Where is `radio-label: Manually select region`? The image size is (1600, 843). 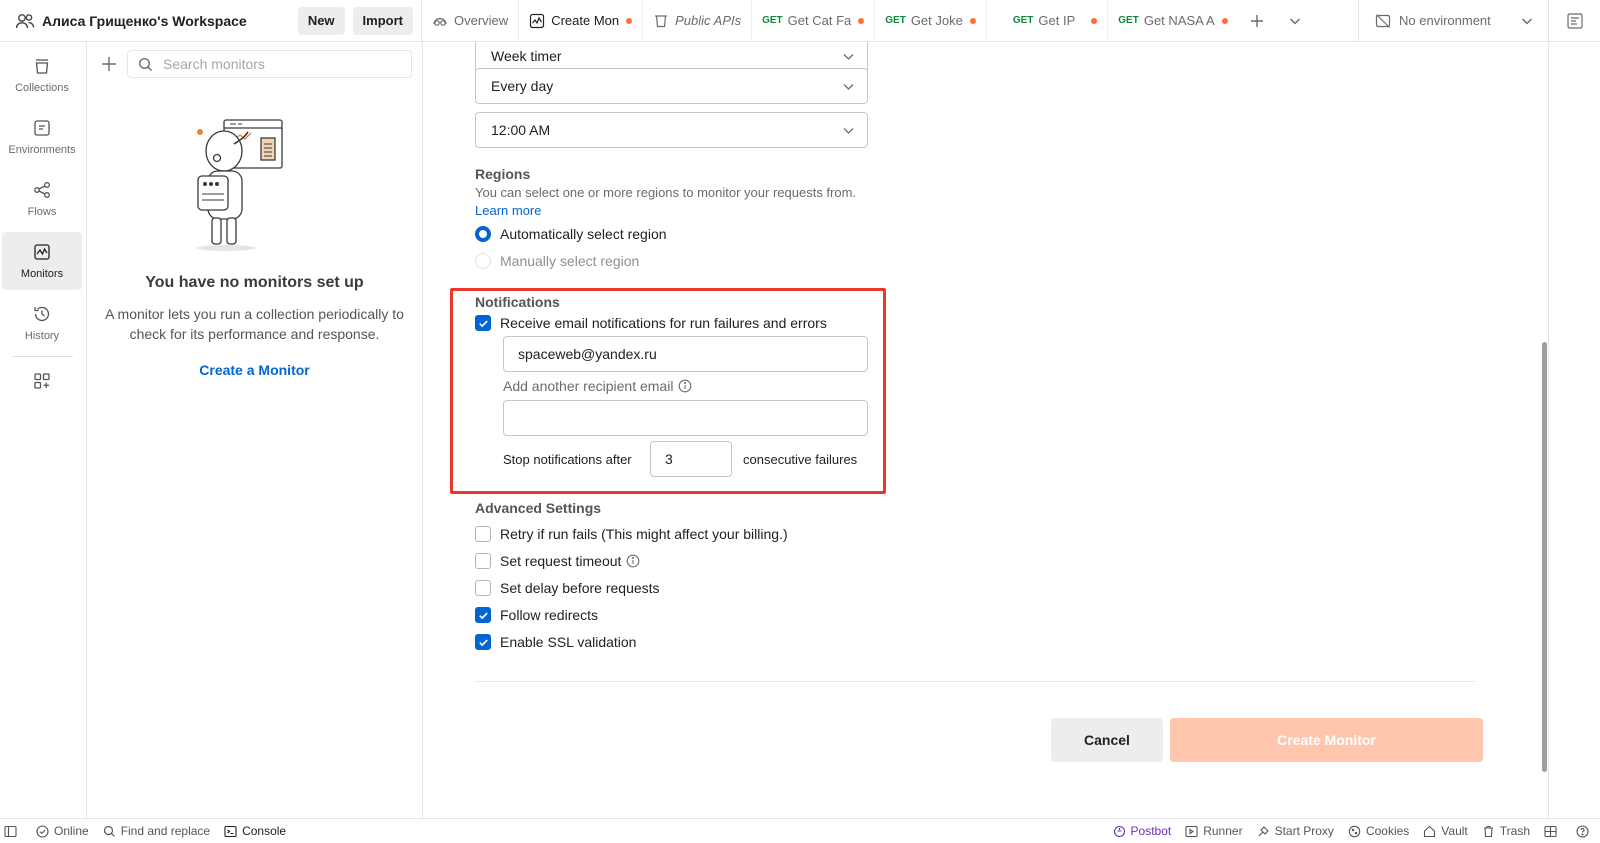 radio-label: Manually select region is located at coordinates (570, 261).